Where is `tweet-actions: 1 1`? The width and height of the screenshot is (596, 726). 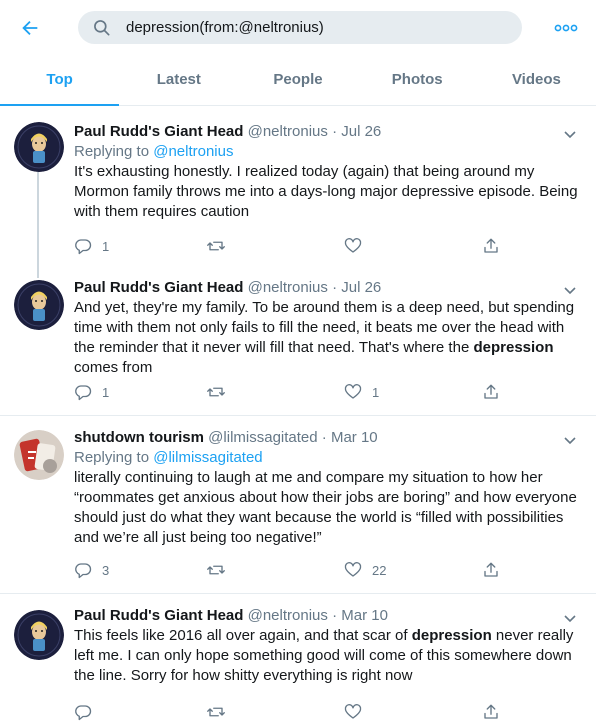
tweet-actions: 1 1 is located at coordinates (294, 392).